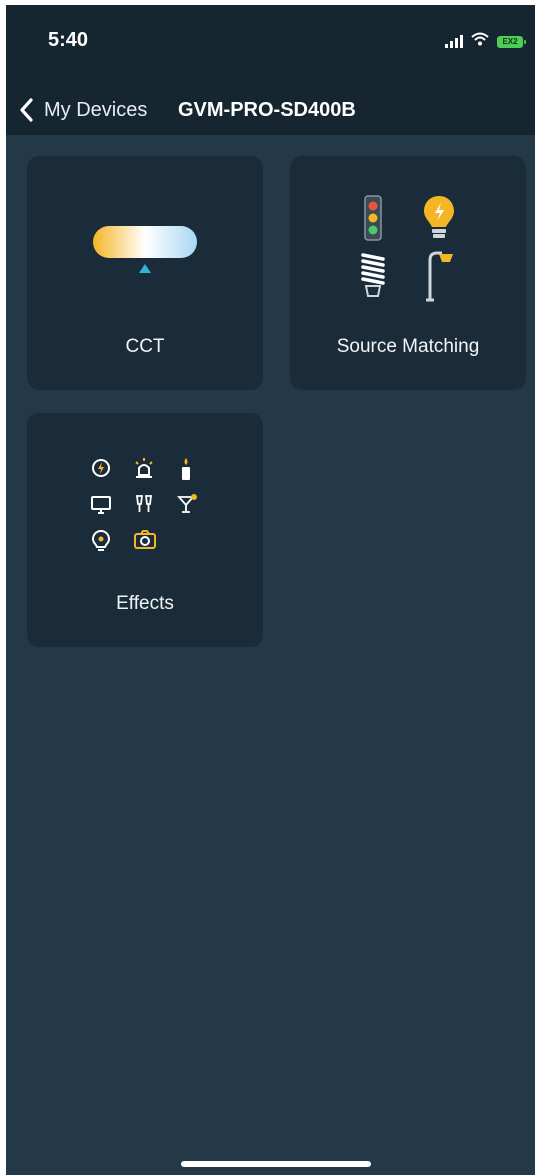  What do you see at coordinates (276, 1164) in the screenshot?
I see `home-indicator` at bounding box center [276, 1164].